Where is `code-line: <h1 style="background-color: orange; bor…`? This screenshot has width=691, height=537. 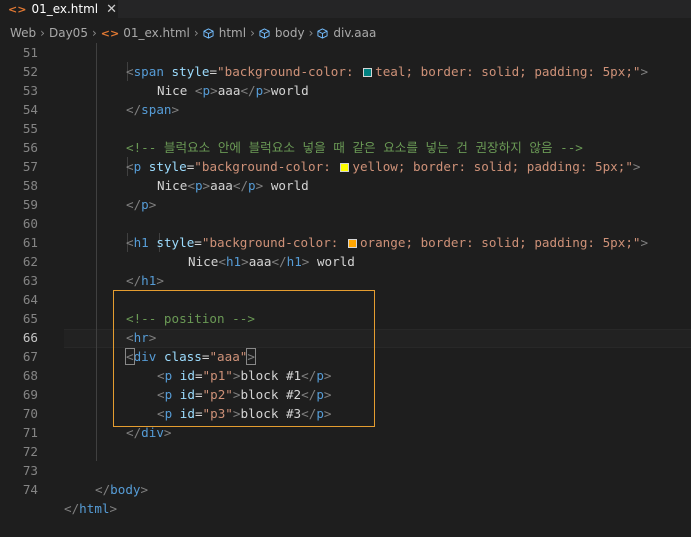 code-line: <h1 style="background-color: orange; bor… is located at coordinates (387, 242).